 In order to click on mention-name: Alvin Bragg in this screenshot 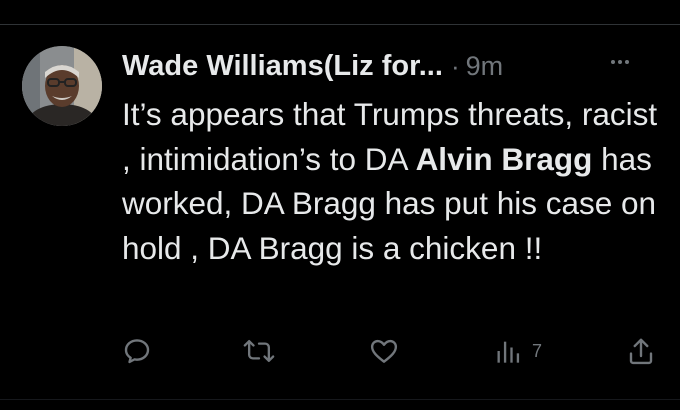, I will do `click(504, 158)`.